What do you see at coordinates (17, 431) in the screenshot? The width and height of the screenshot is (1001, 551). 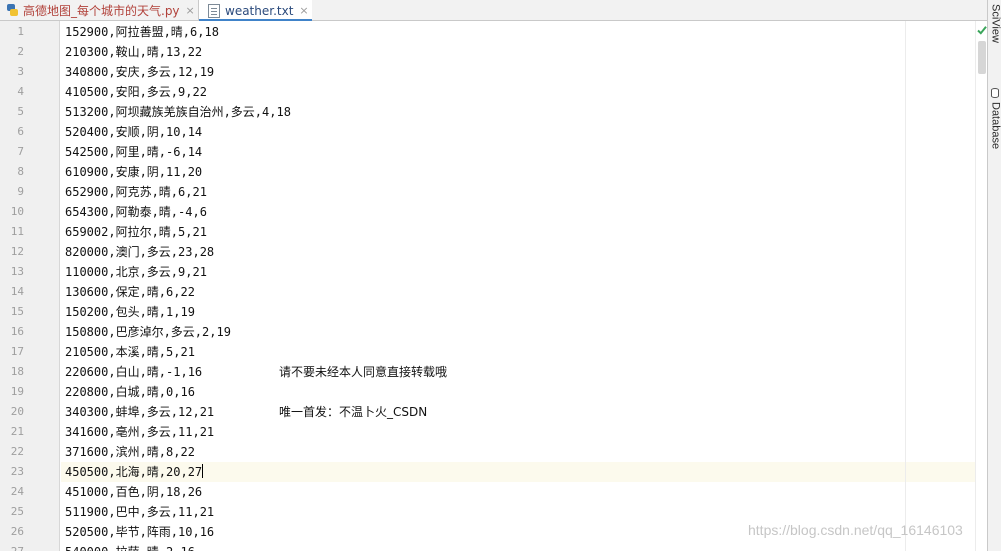 I see `line-number: 21` at bounding box center [17, 431].